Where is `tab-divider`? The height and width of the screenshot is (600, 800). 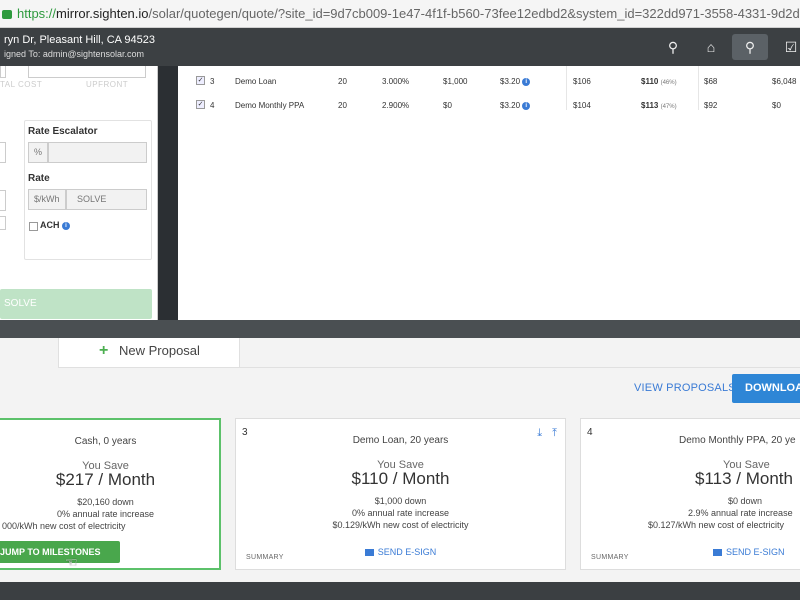 tab-divider is located at coordinates (520, 367).